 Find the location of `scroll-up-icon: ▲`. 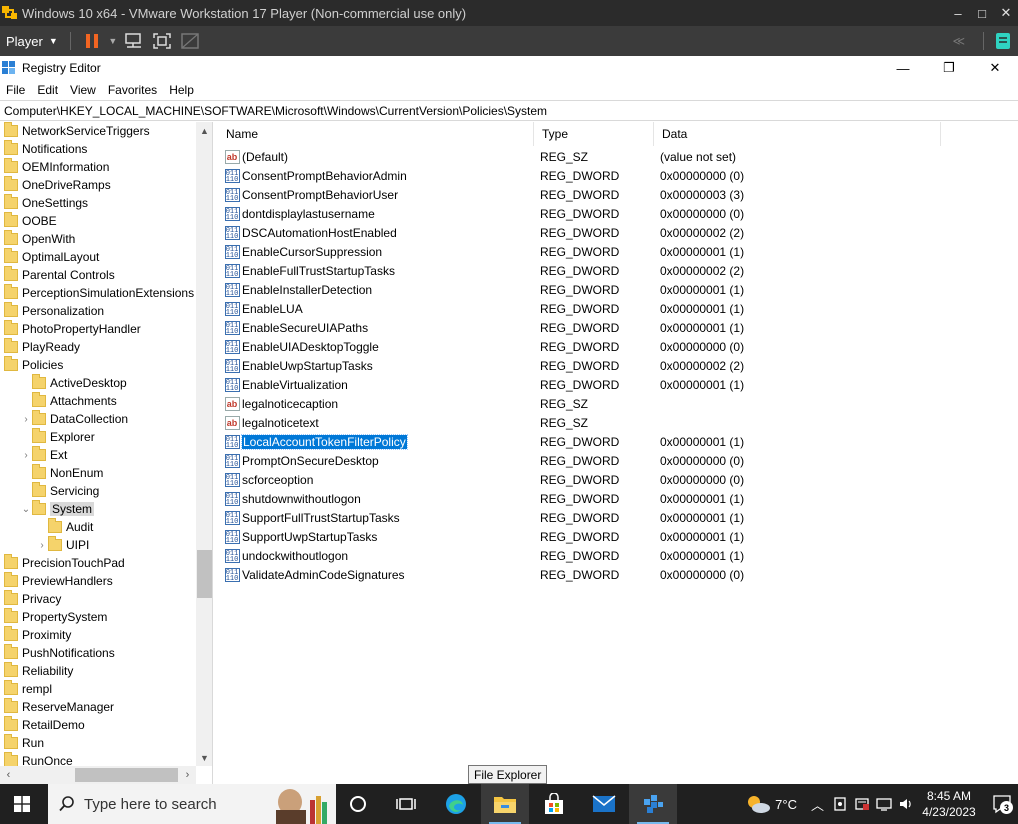

scroll-up-icon: ▲ is located at coordinates (204, 130).